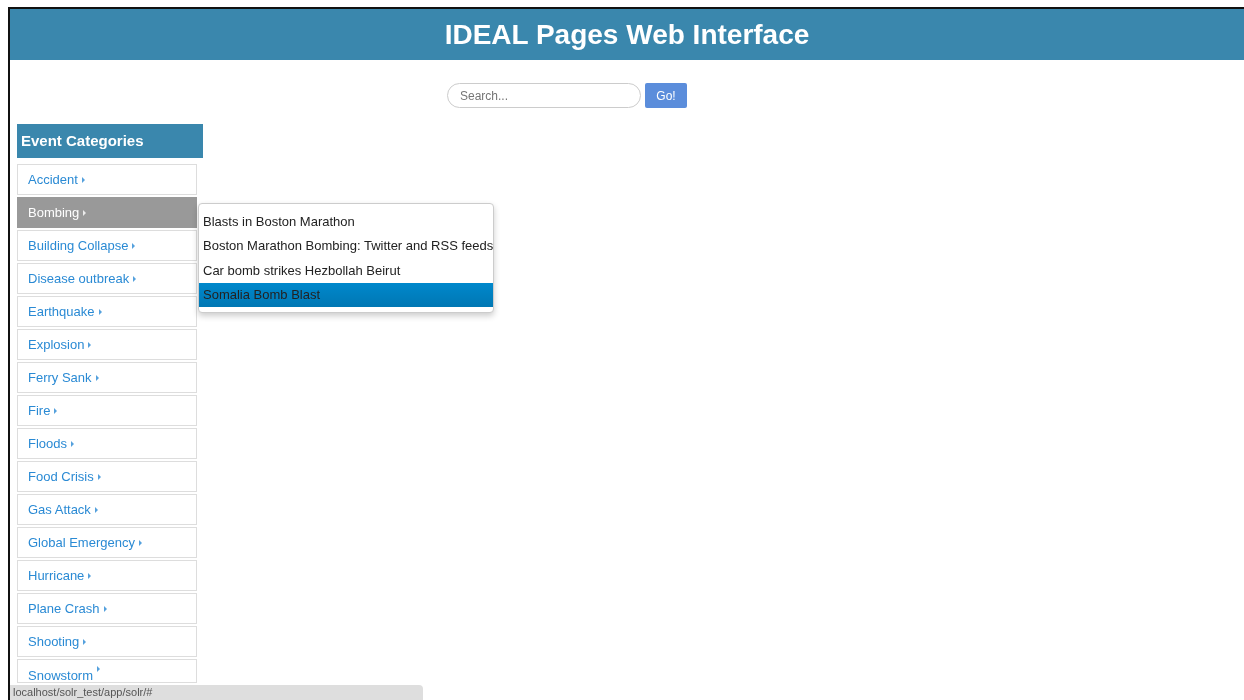 The height and width of the screenshot is (700, 1244). What do you see at coordinates (107, 476) in the screenshot?
I see `category-item: Food Crisis` at bounding box center [107, 476].